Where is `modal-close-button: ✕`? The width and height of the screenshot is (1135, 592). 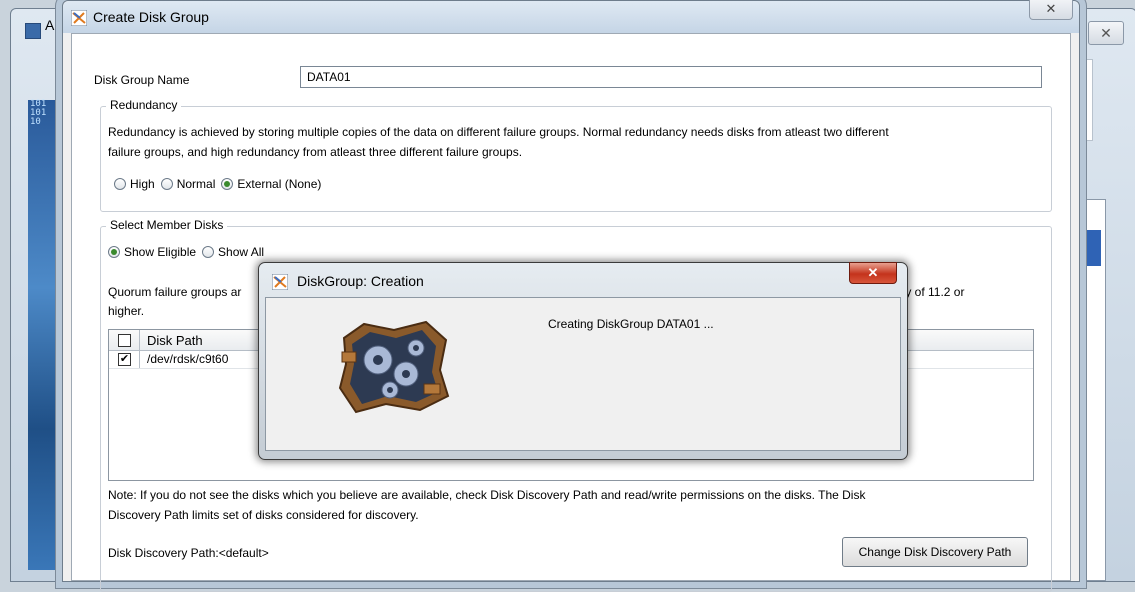
modal-close-button: ✕ is located at coordinates (873, 273).